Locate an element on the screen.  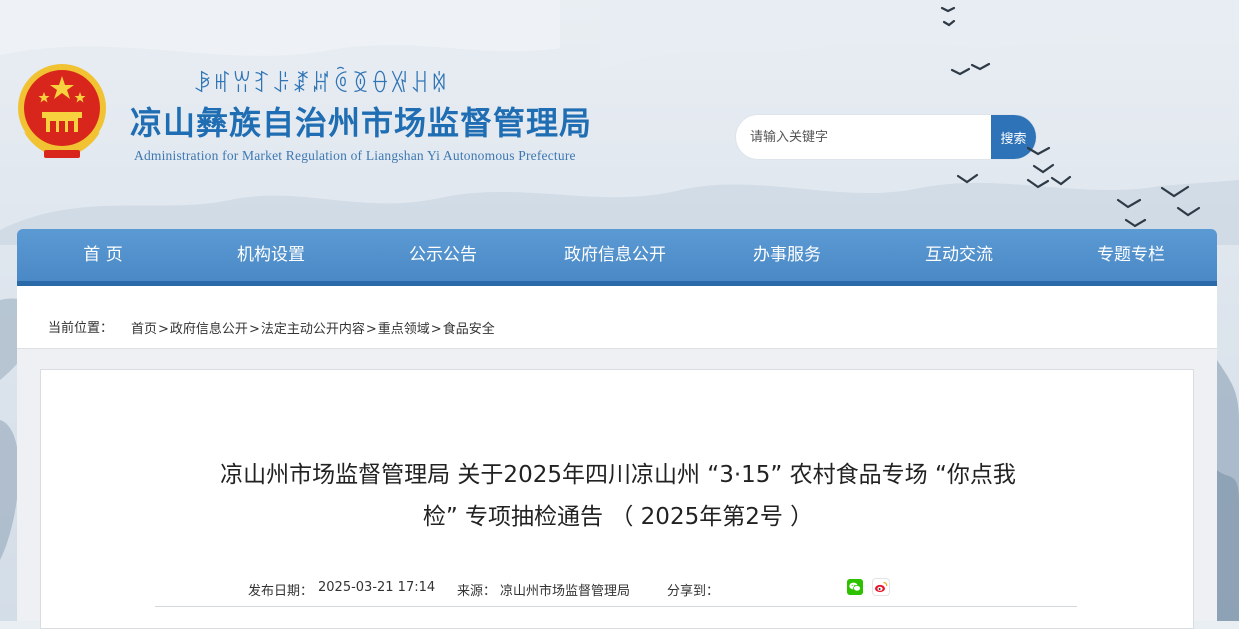
nav-special-topics: 专题专栏 is located at coordinates (1131, 255).